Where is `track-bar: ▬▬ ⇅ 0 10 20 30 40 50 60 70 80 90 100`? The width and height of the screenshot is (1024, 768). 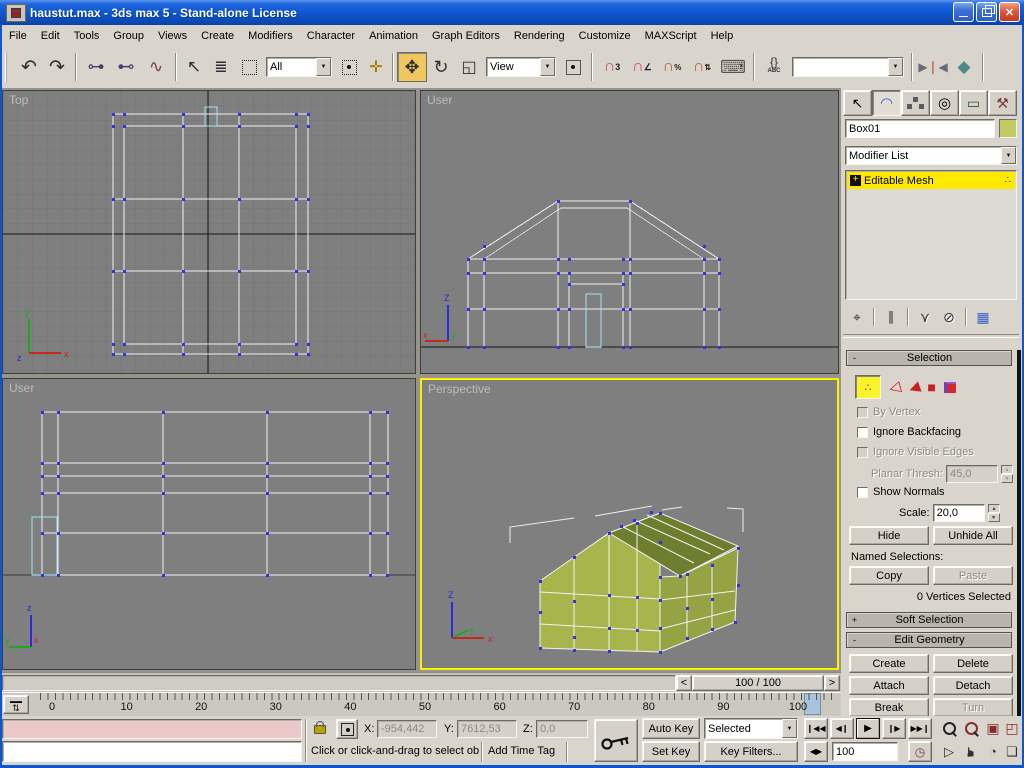 track-bar: ▬▬ ⇅ 0 10 20 30 40 50 60 70 80 90 100 is located at coordinates (420, 705).